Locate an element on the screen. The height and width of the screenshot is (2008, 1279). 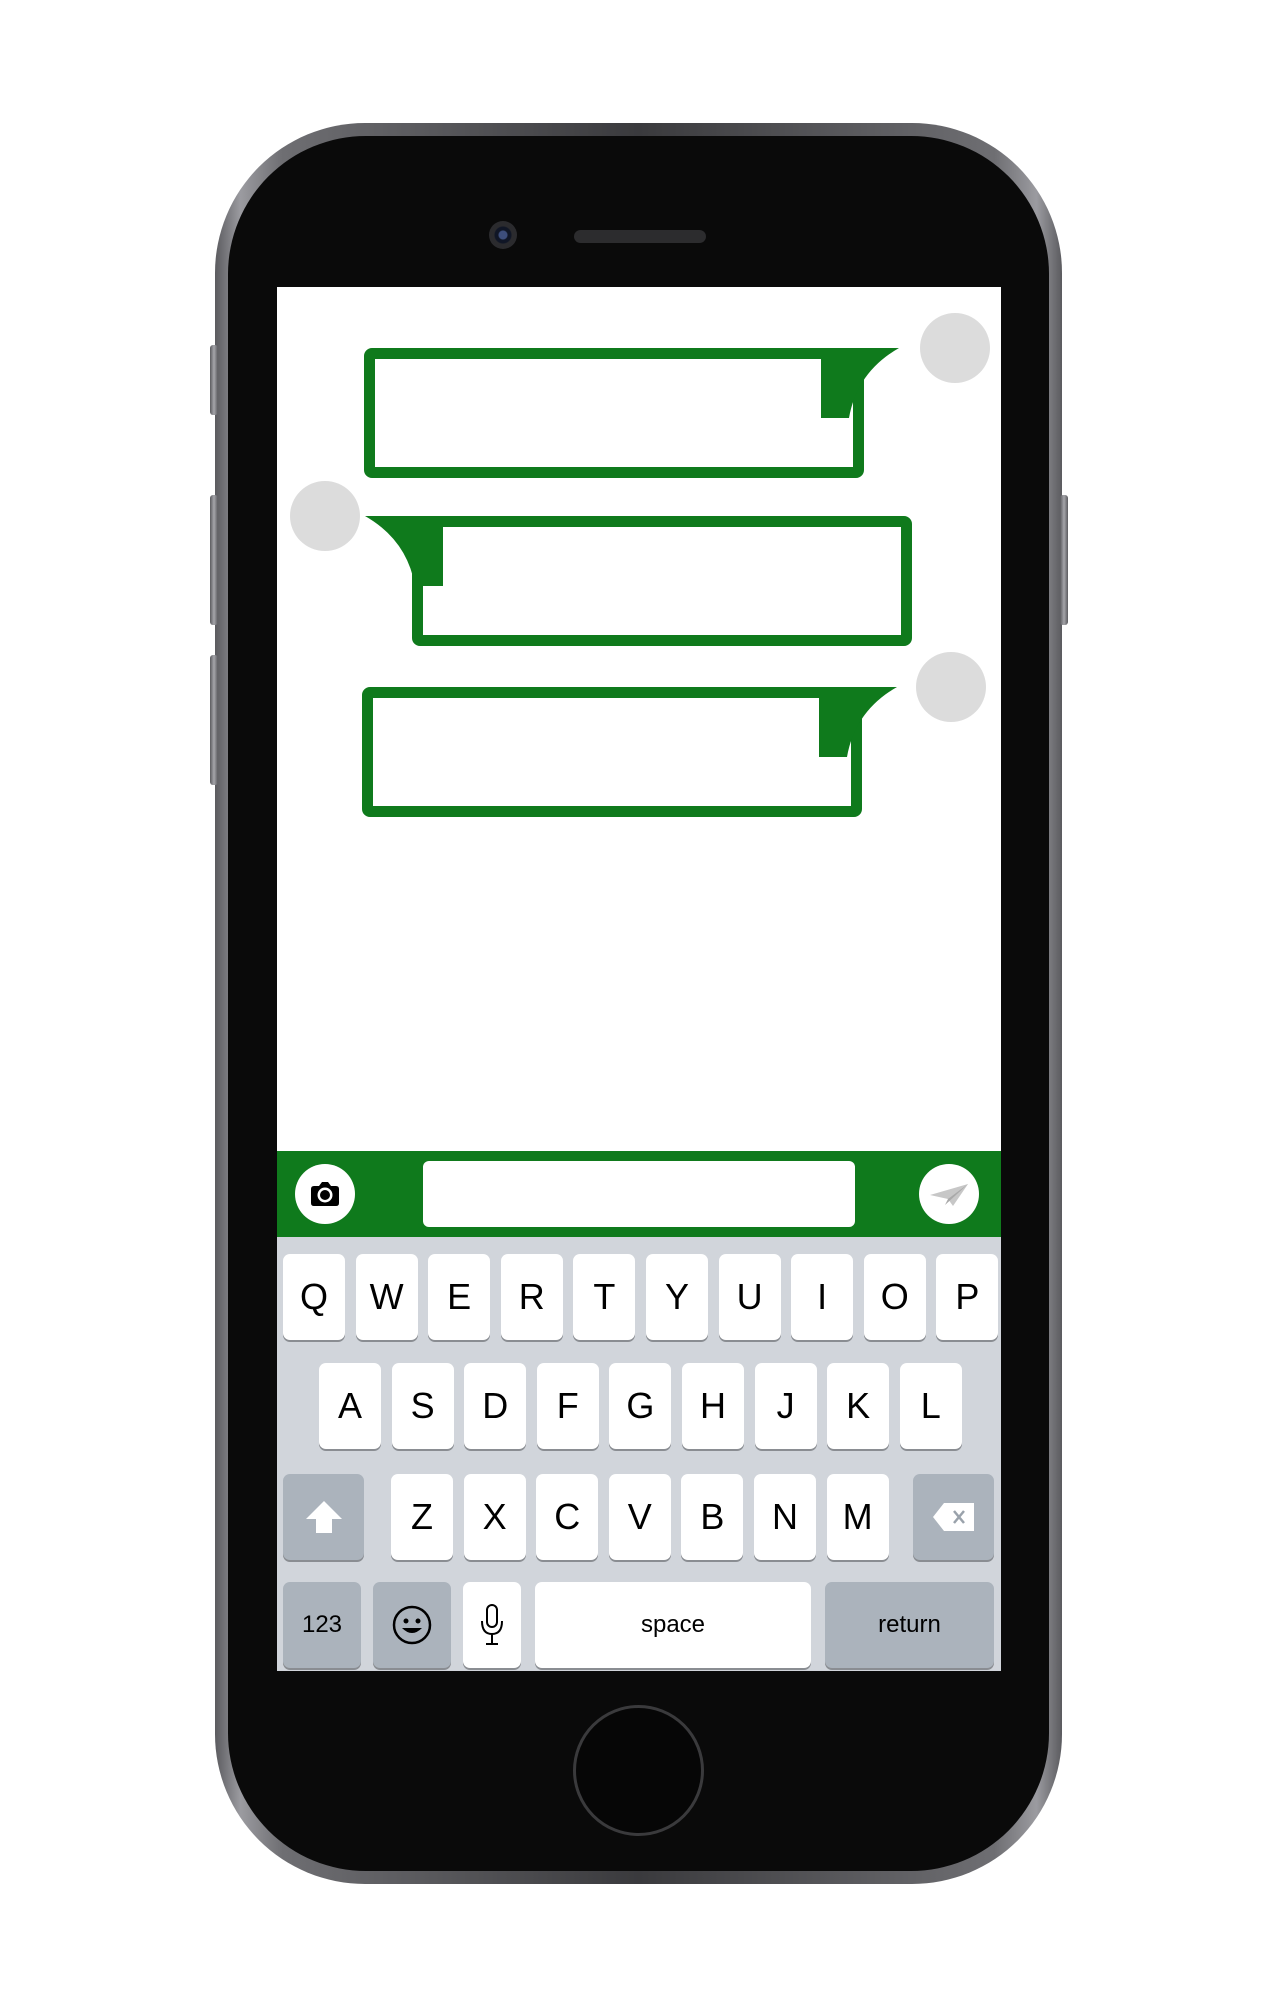
numbers-key-label: 123 is located at coordinates (322, 1624).